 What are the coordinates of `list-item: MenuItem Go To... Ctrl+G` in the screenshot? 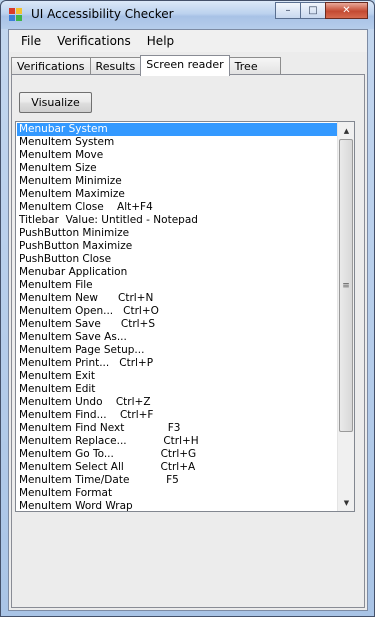 It's located at (177, 454).